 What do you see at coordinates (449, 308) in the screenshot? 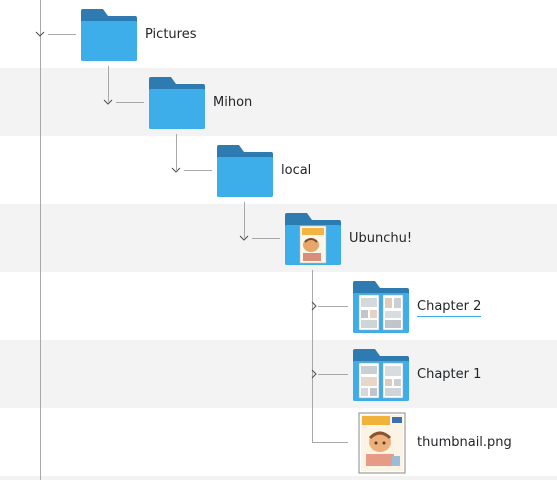
I see `tree-item-label: Chapter 2` at bounding box center [449, 308].